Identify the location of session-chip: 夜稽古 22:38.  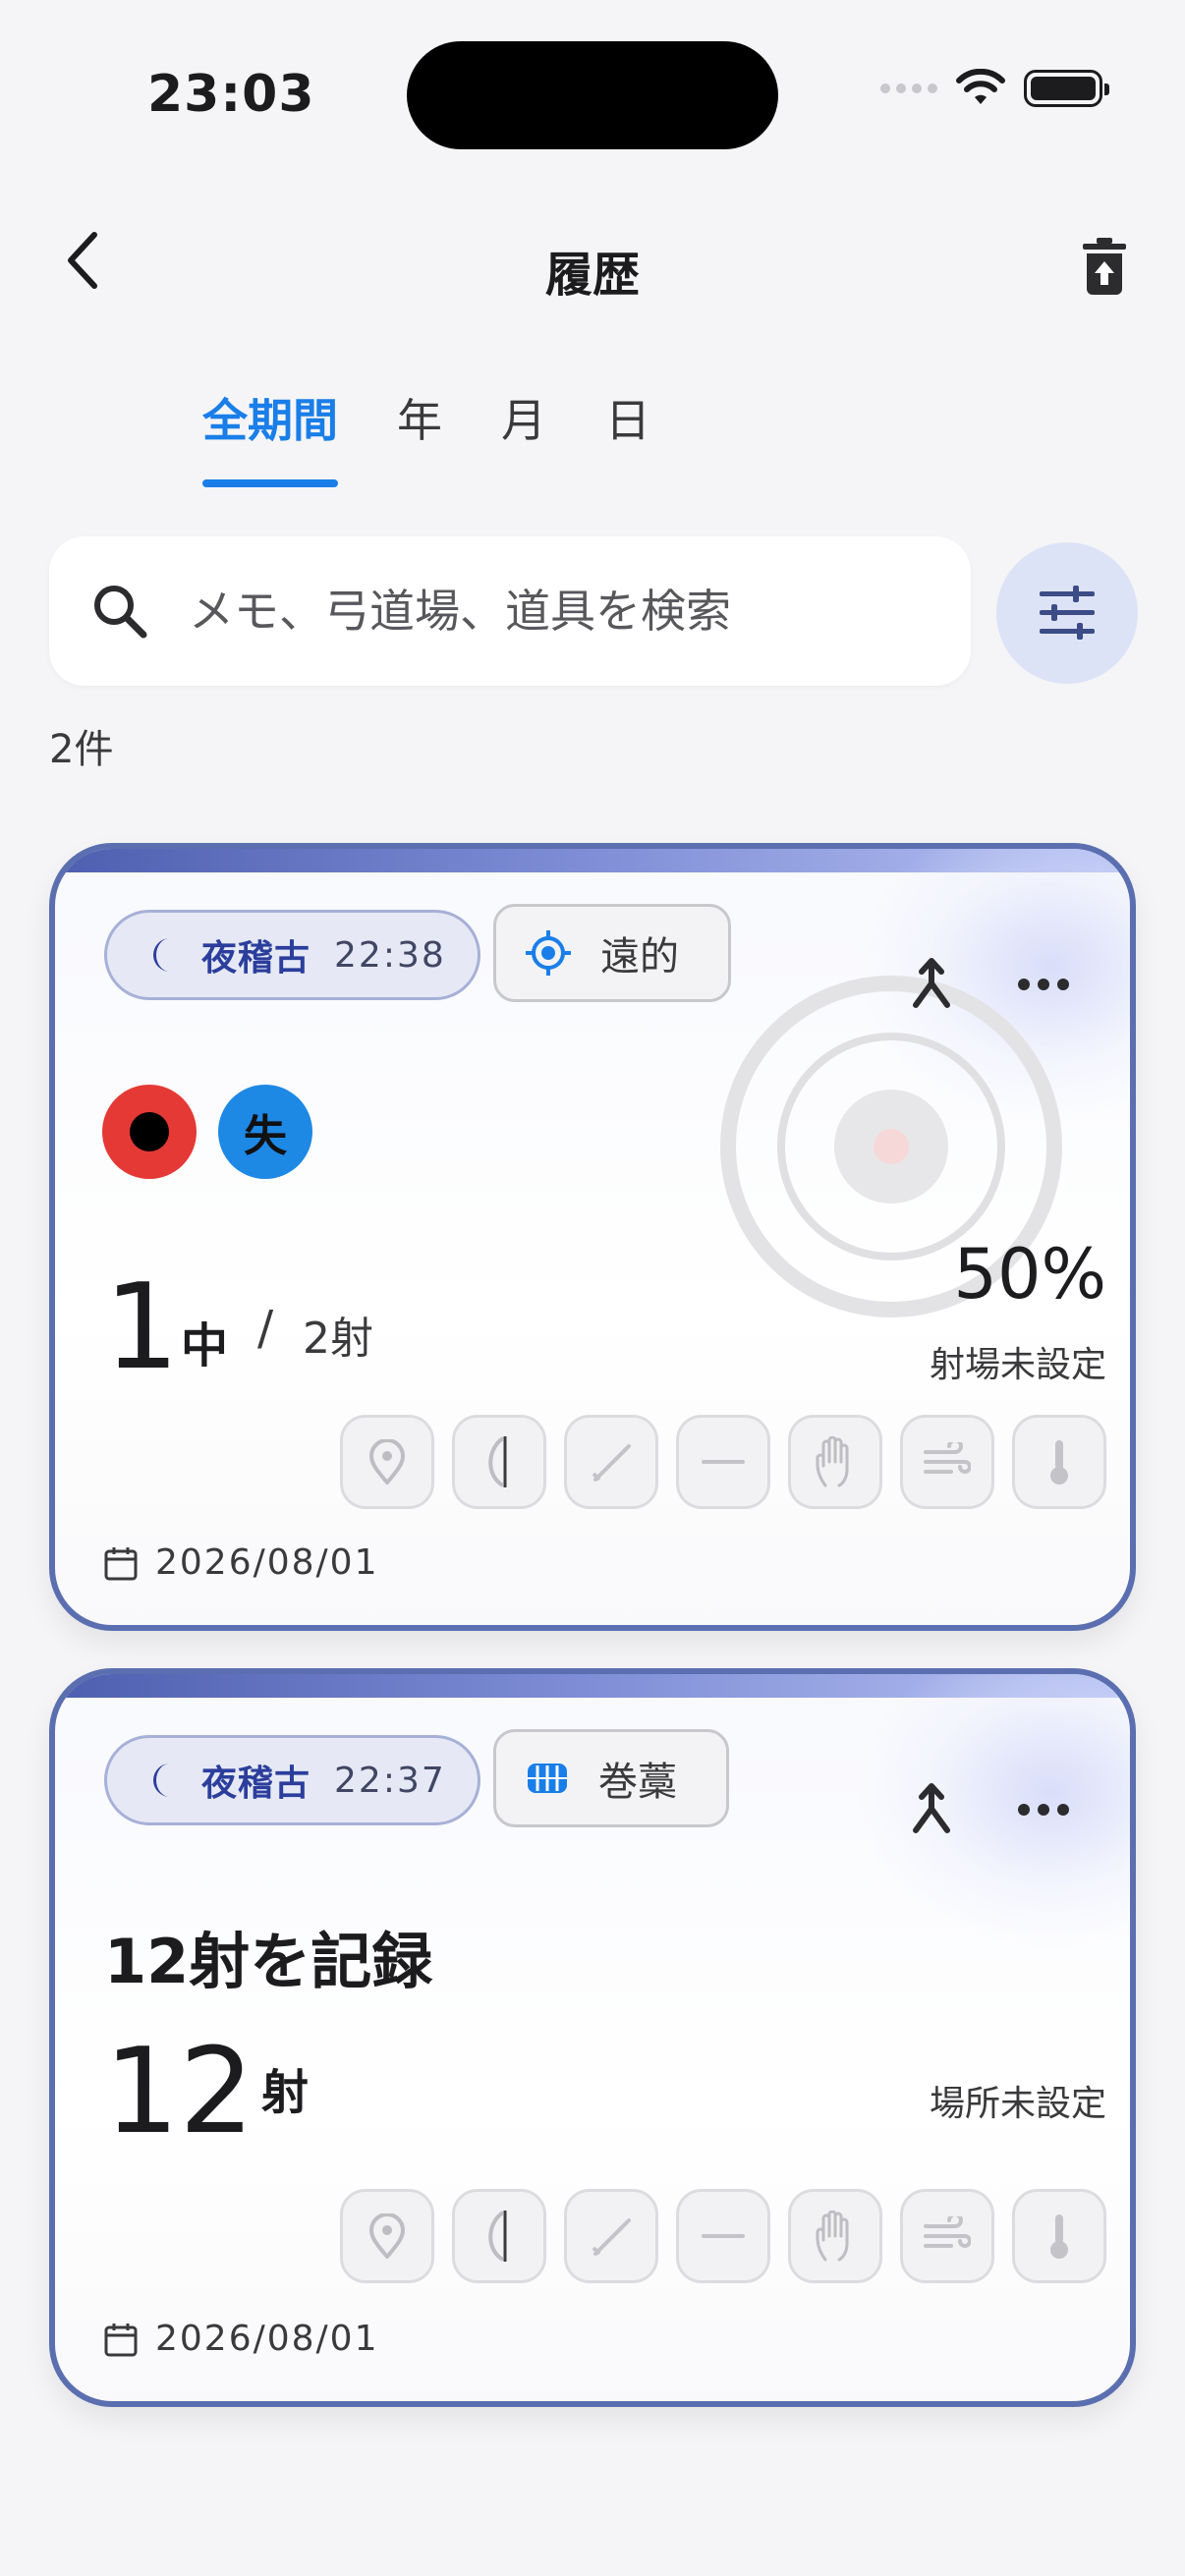
(292, 955).